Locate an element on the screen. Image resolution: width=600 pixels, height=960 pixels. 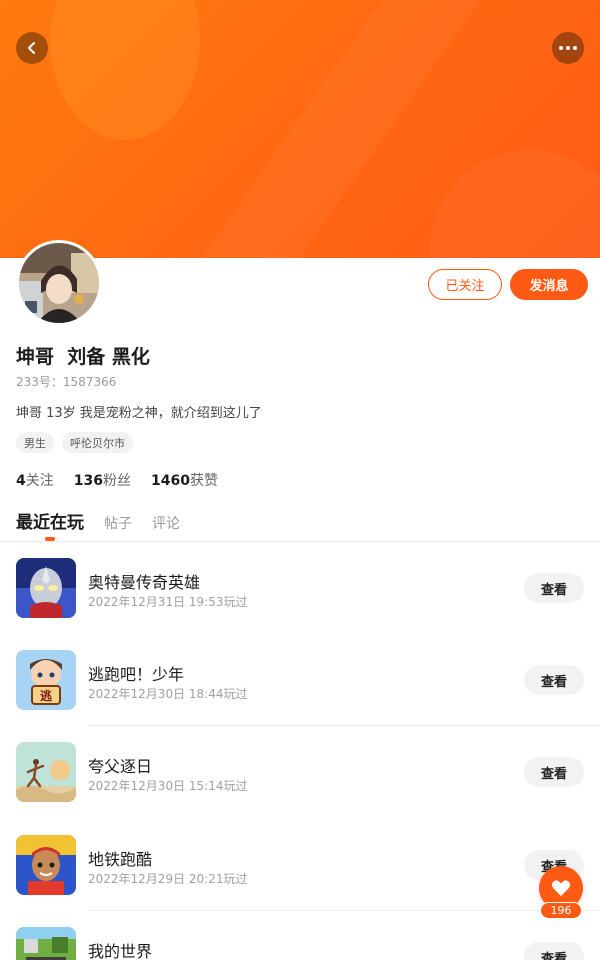
user-name: 坤哥 刘备 黑化 is located at coordinates (83, 357).